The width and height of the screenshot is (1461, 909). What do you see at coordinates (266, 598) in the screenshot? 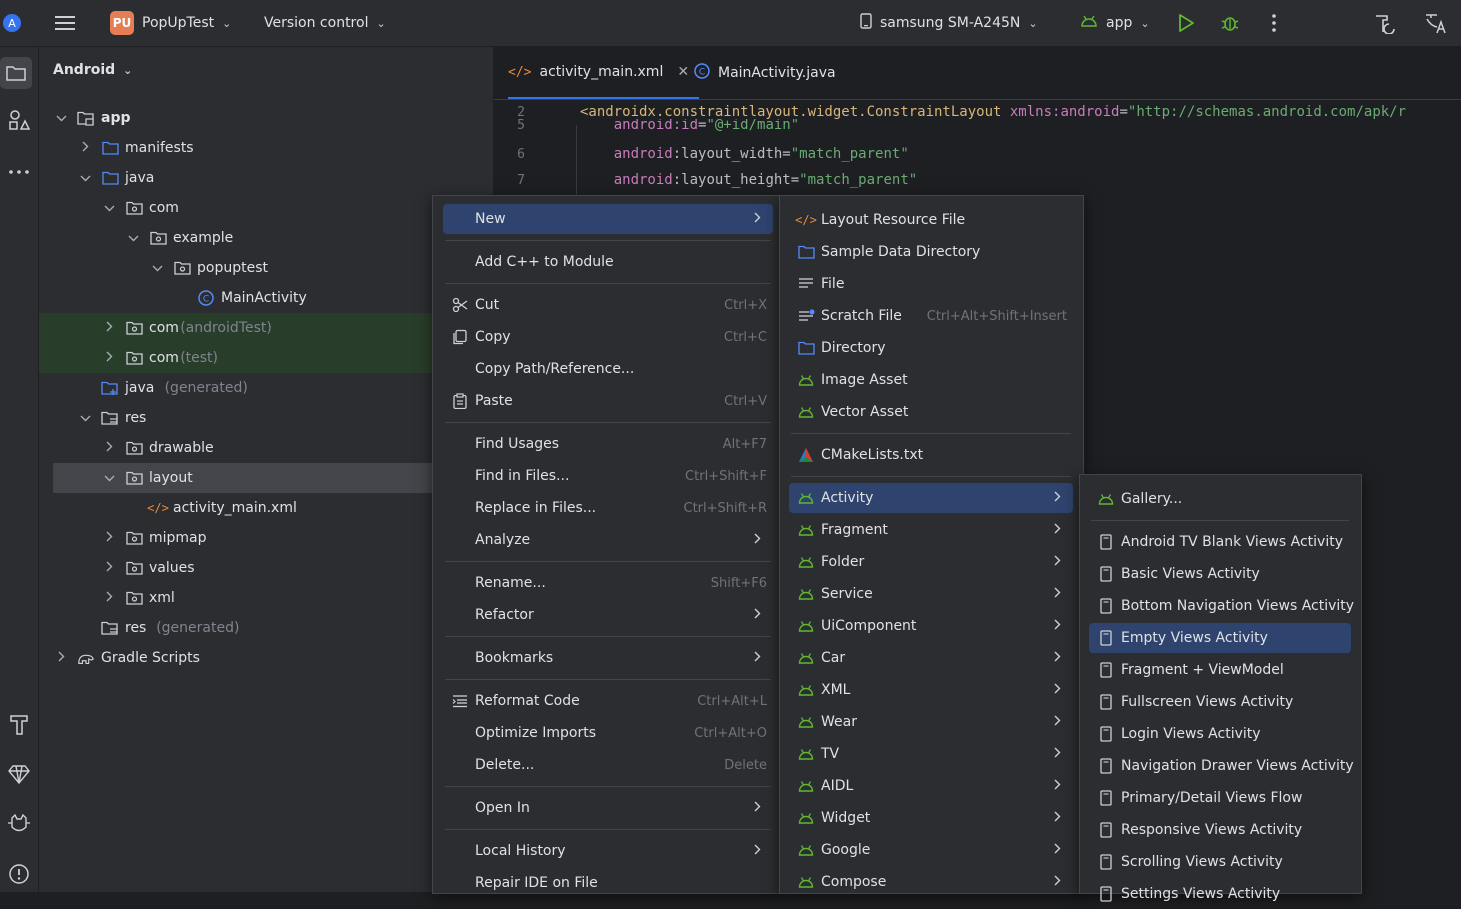
I see `tree-item-xml: xml` at bounding box center [266, 598].